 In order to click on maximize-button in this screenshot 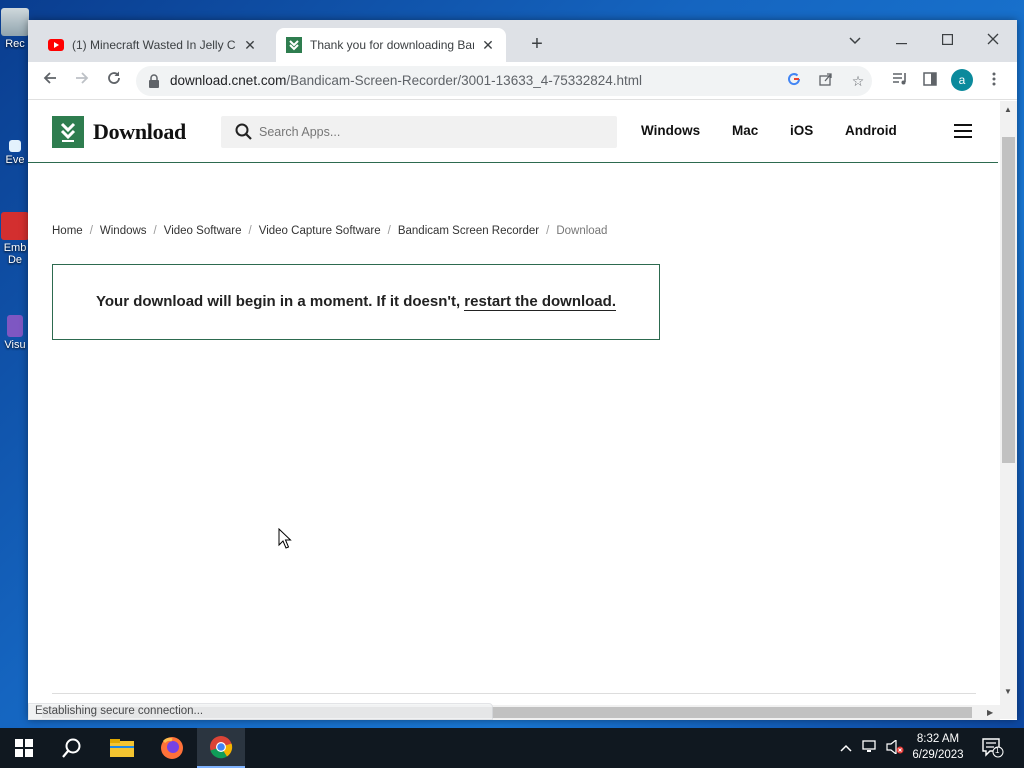, I will do `click(947, 40)`.